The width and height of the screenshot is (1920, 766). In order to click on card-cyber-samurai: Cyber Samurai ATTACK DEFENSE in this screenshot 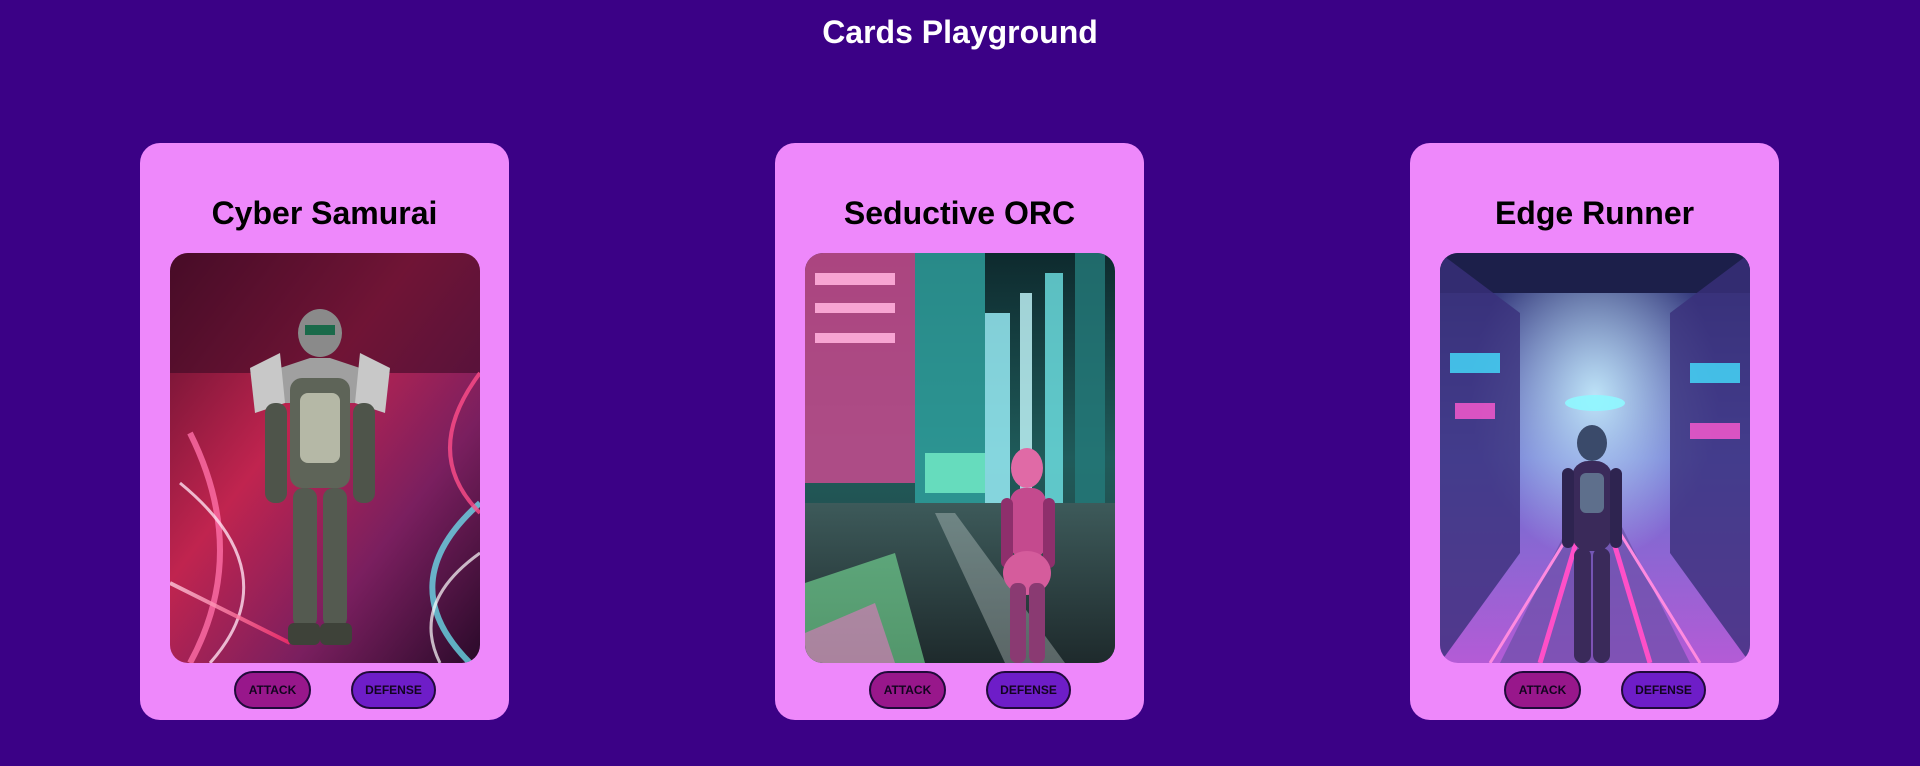, I will do `click(324, 431)`.